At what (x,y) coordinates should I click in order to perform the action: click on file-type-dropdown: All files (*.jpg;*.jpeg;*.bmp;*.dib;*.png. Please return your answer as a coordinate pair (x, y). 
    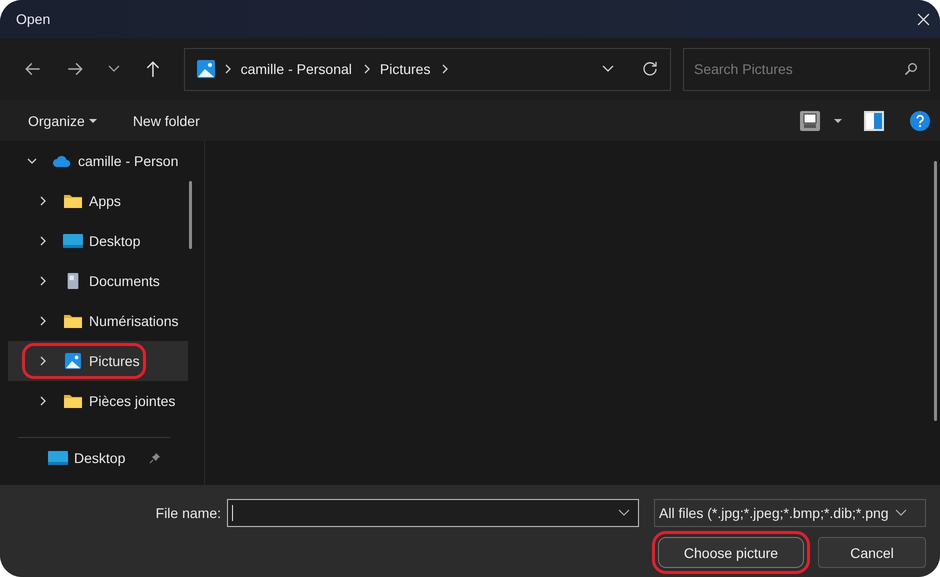
    Looking at the image, I should click on (790, 513).